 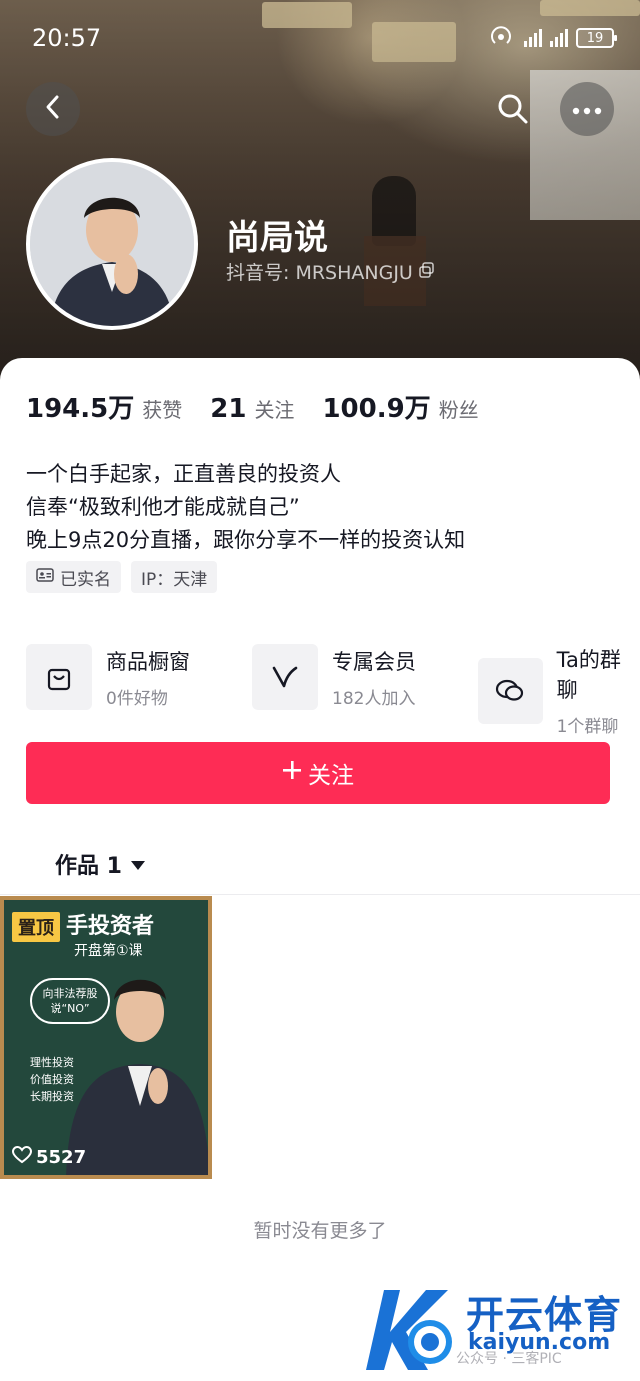 What do you see at coordinates (183, 474) in the screenshot?
I see `bio-line: 一个白手起家，正直善良的投资人` at bounding box center [183, 474].